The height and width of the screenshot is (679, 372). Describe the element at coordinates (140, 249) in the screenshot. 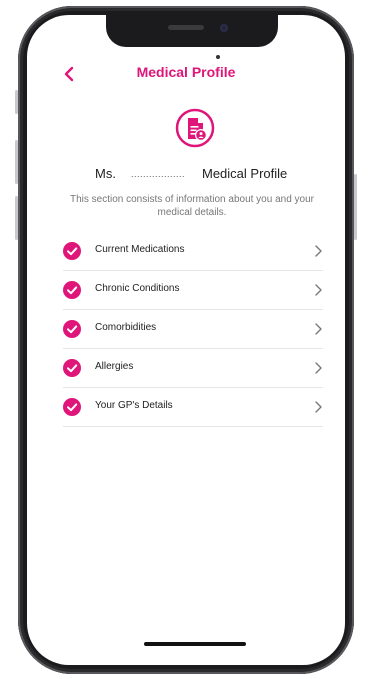

I see `menu-item-label: Current Medications` at that location.